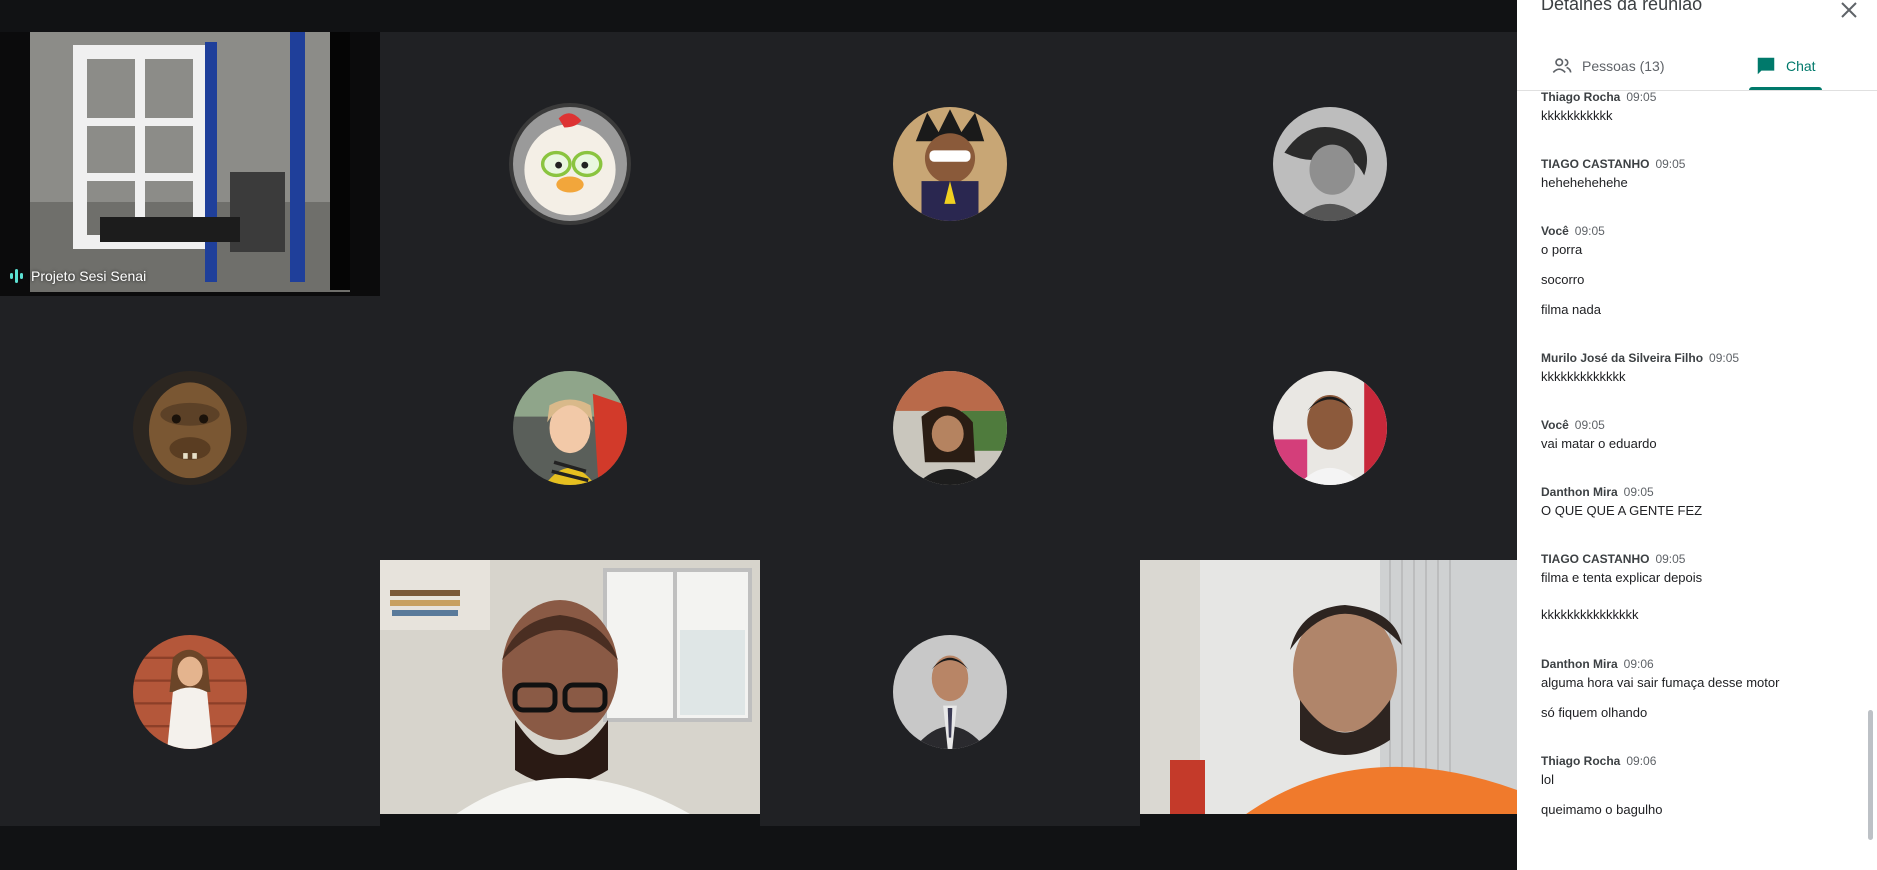  I want to click on message-text: filma nada, so click(1571, 309).